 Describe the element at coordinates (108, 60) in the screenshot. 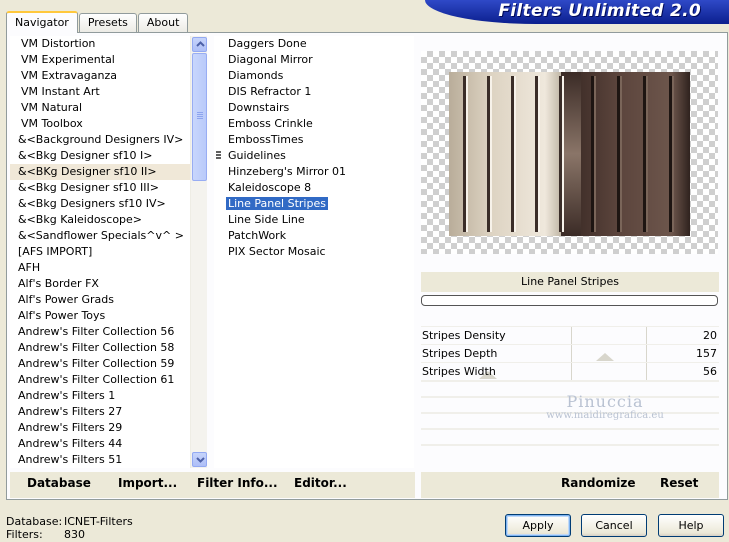

I see `category-item: VM Experimental` at that location.